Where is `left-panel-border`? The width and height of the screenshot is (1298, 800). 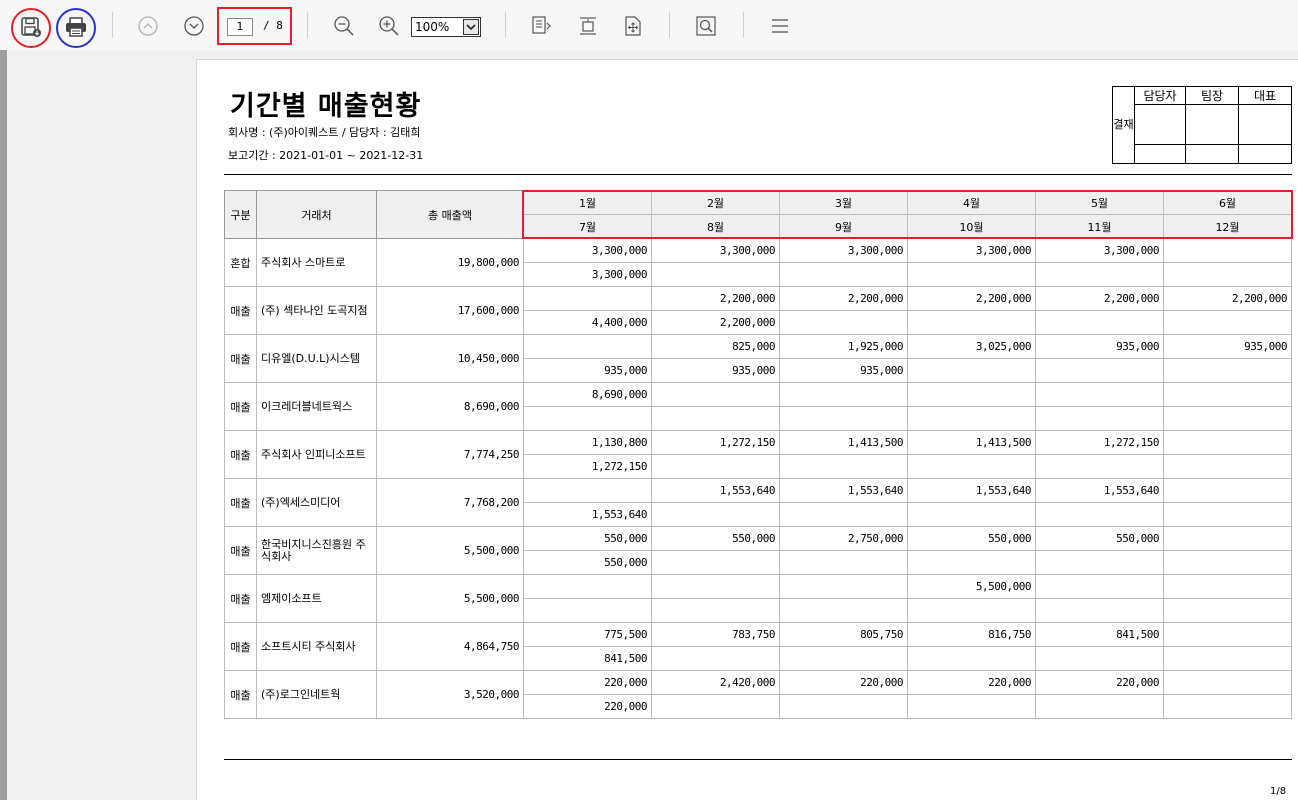
left-panel-border is located at coordinates (3, 425).